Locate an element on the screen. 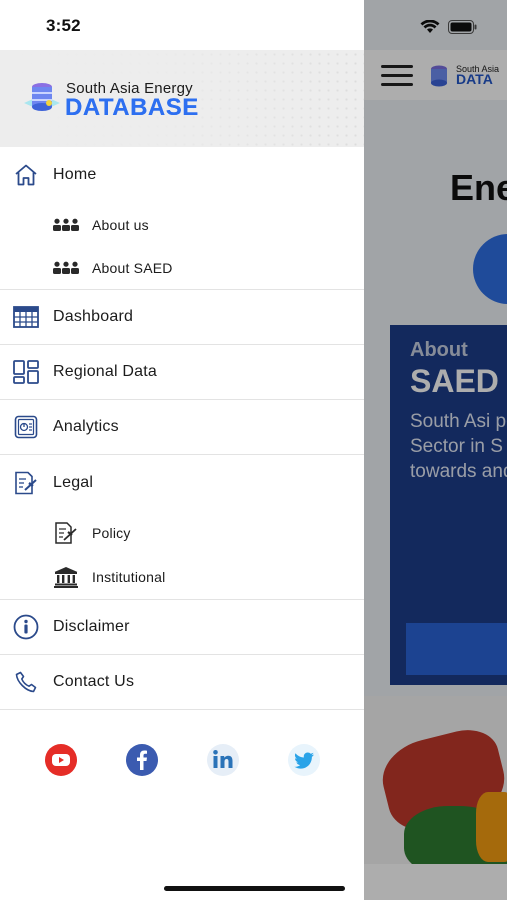 This screenshot has height=900, width=507. layout-grid-icon is located at coordinates (26, 372).